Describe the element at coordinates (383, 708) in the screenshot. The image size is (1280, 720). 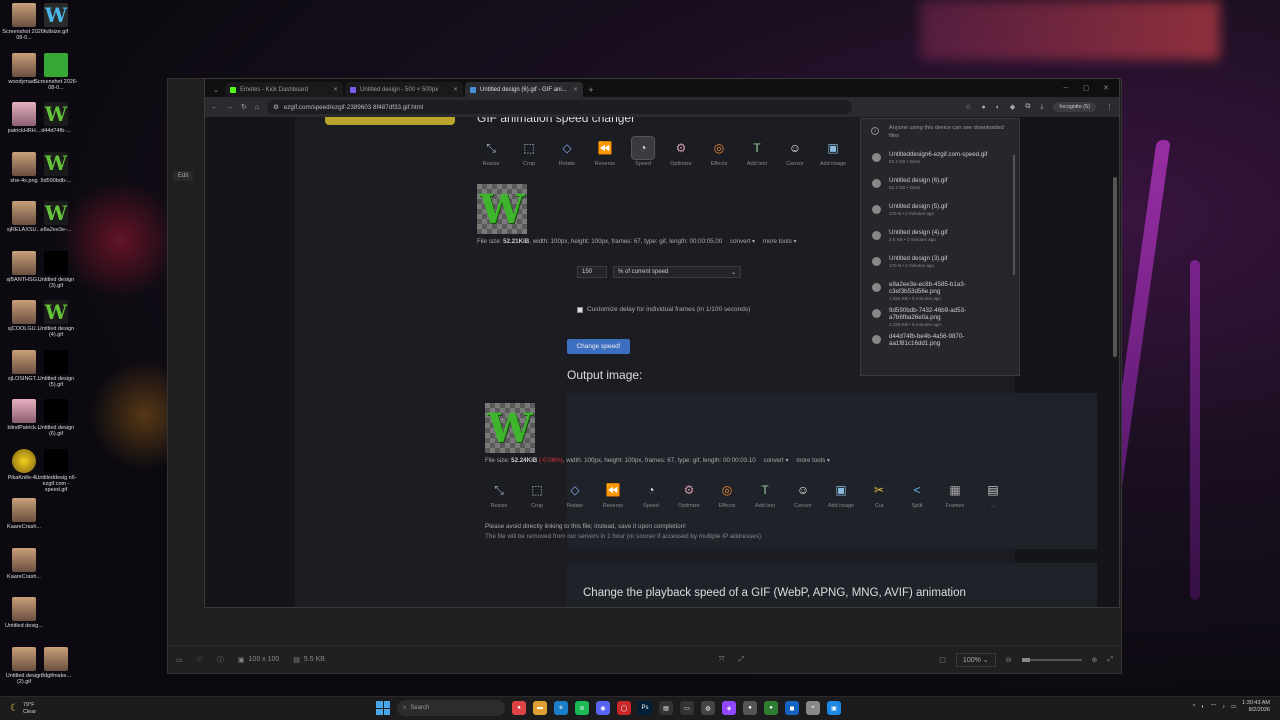
I see `start-icon` at that location.